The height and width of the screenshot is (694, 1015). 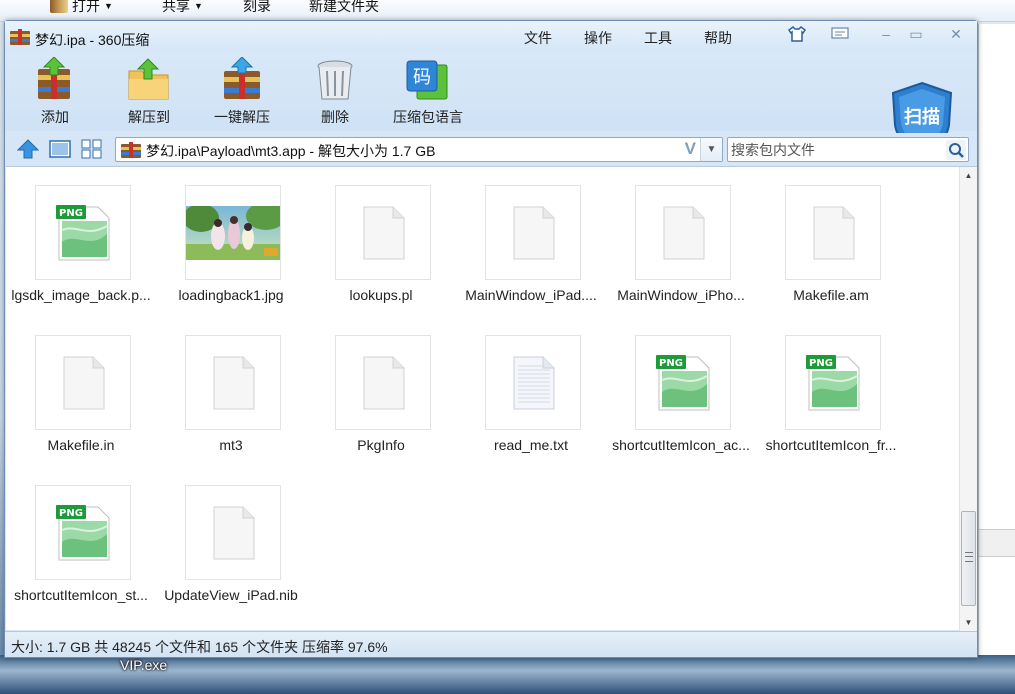 What do you see at coordinates (59, 6) in the screenshot?
I see `archive-icon` at bounding box center [59, 6].